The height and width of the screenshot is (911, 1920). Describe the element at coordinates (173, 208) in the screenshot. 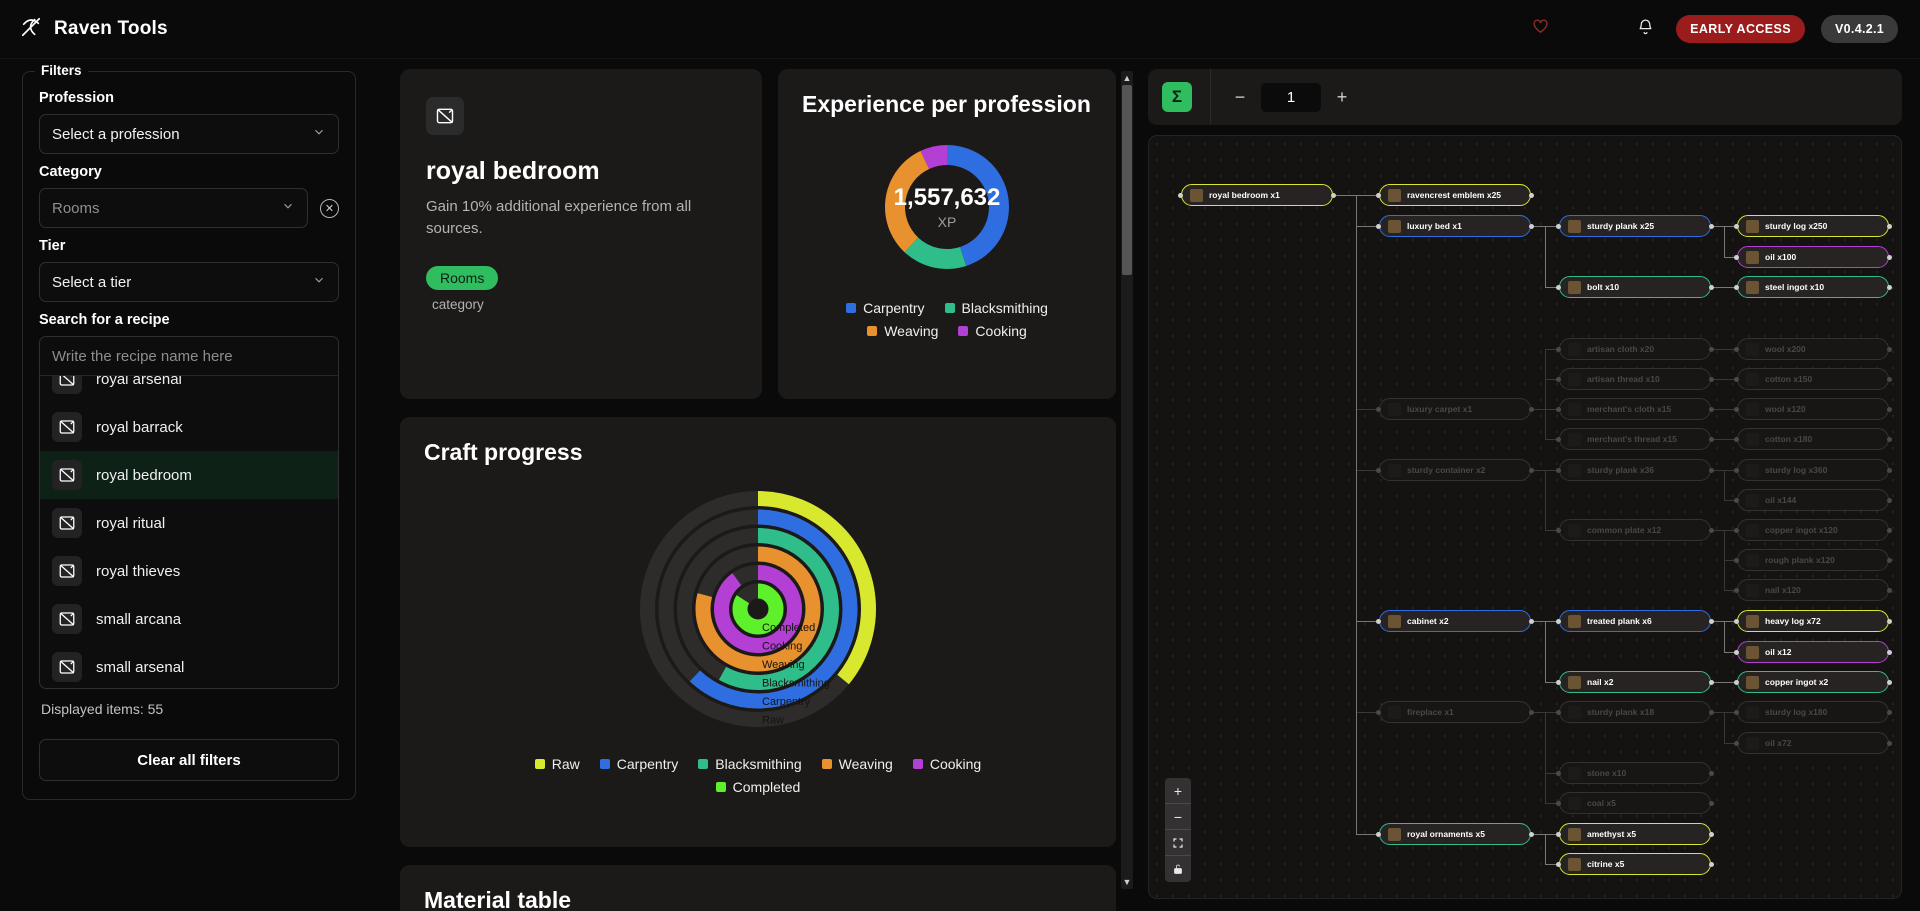

I see `category-select: Rooms` at that location.